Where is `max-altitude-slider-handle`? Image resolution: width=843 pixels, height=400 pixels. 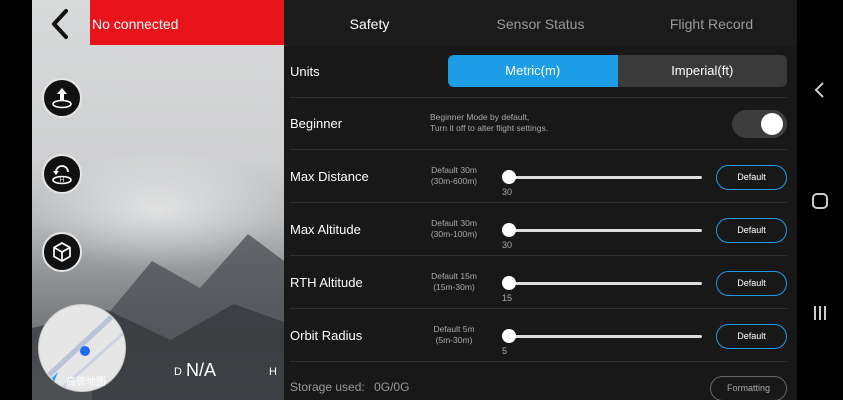 max-altitude-slider-handle is located at coordinates (509, 230).